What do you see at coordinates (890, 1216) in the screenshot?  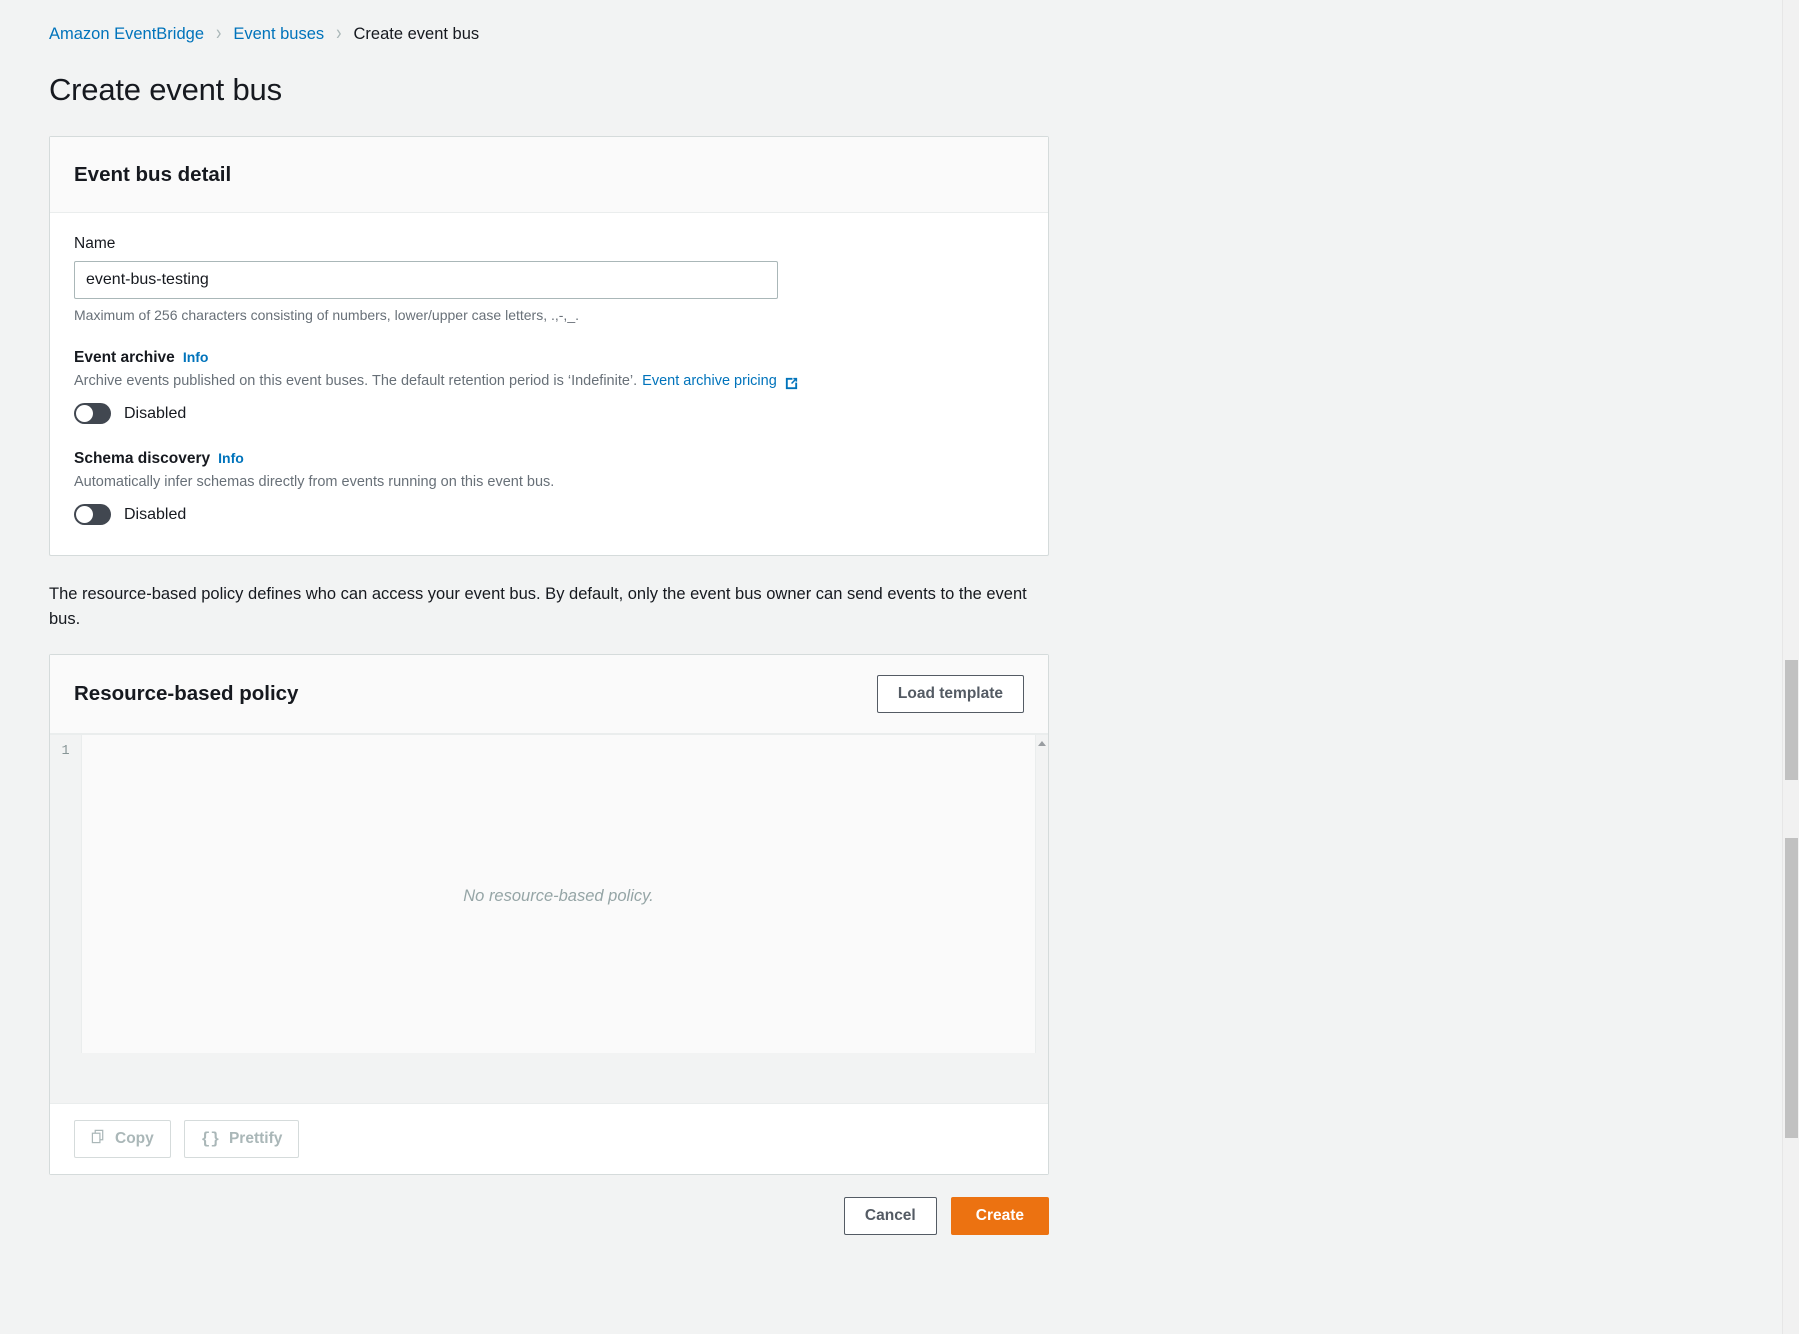 I see `cancel-button: Cancel` at bounding box center [890, 1216].